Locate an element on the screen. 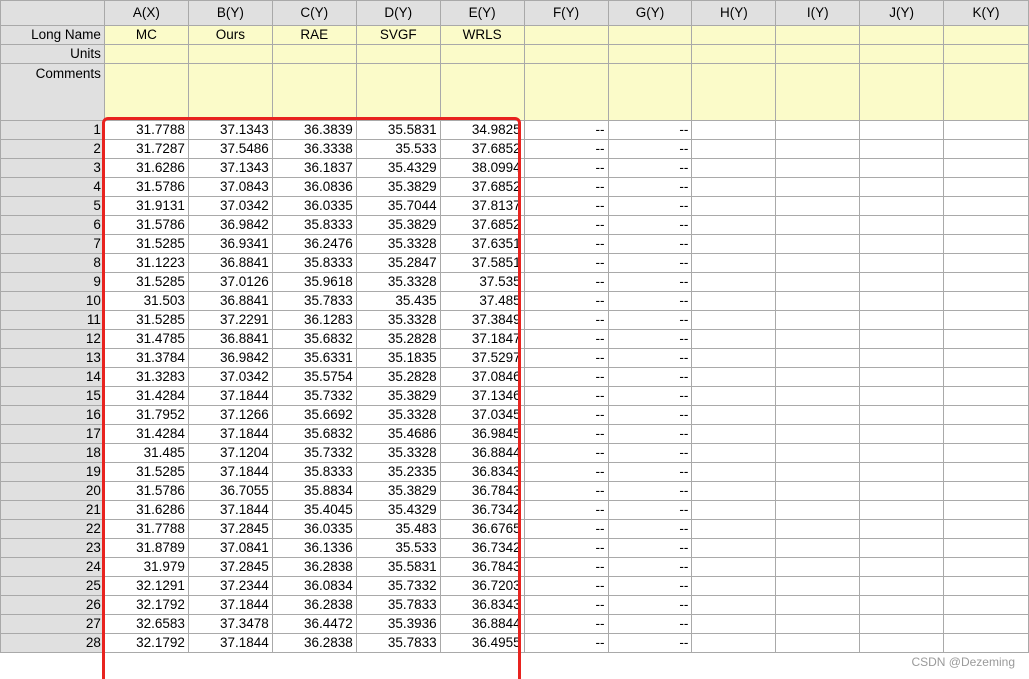  row-header-label: Long Name is located at coordinates (52, 35).